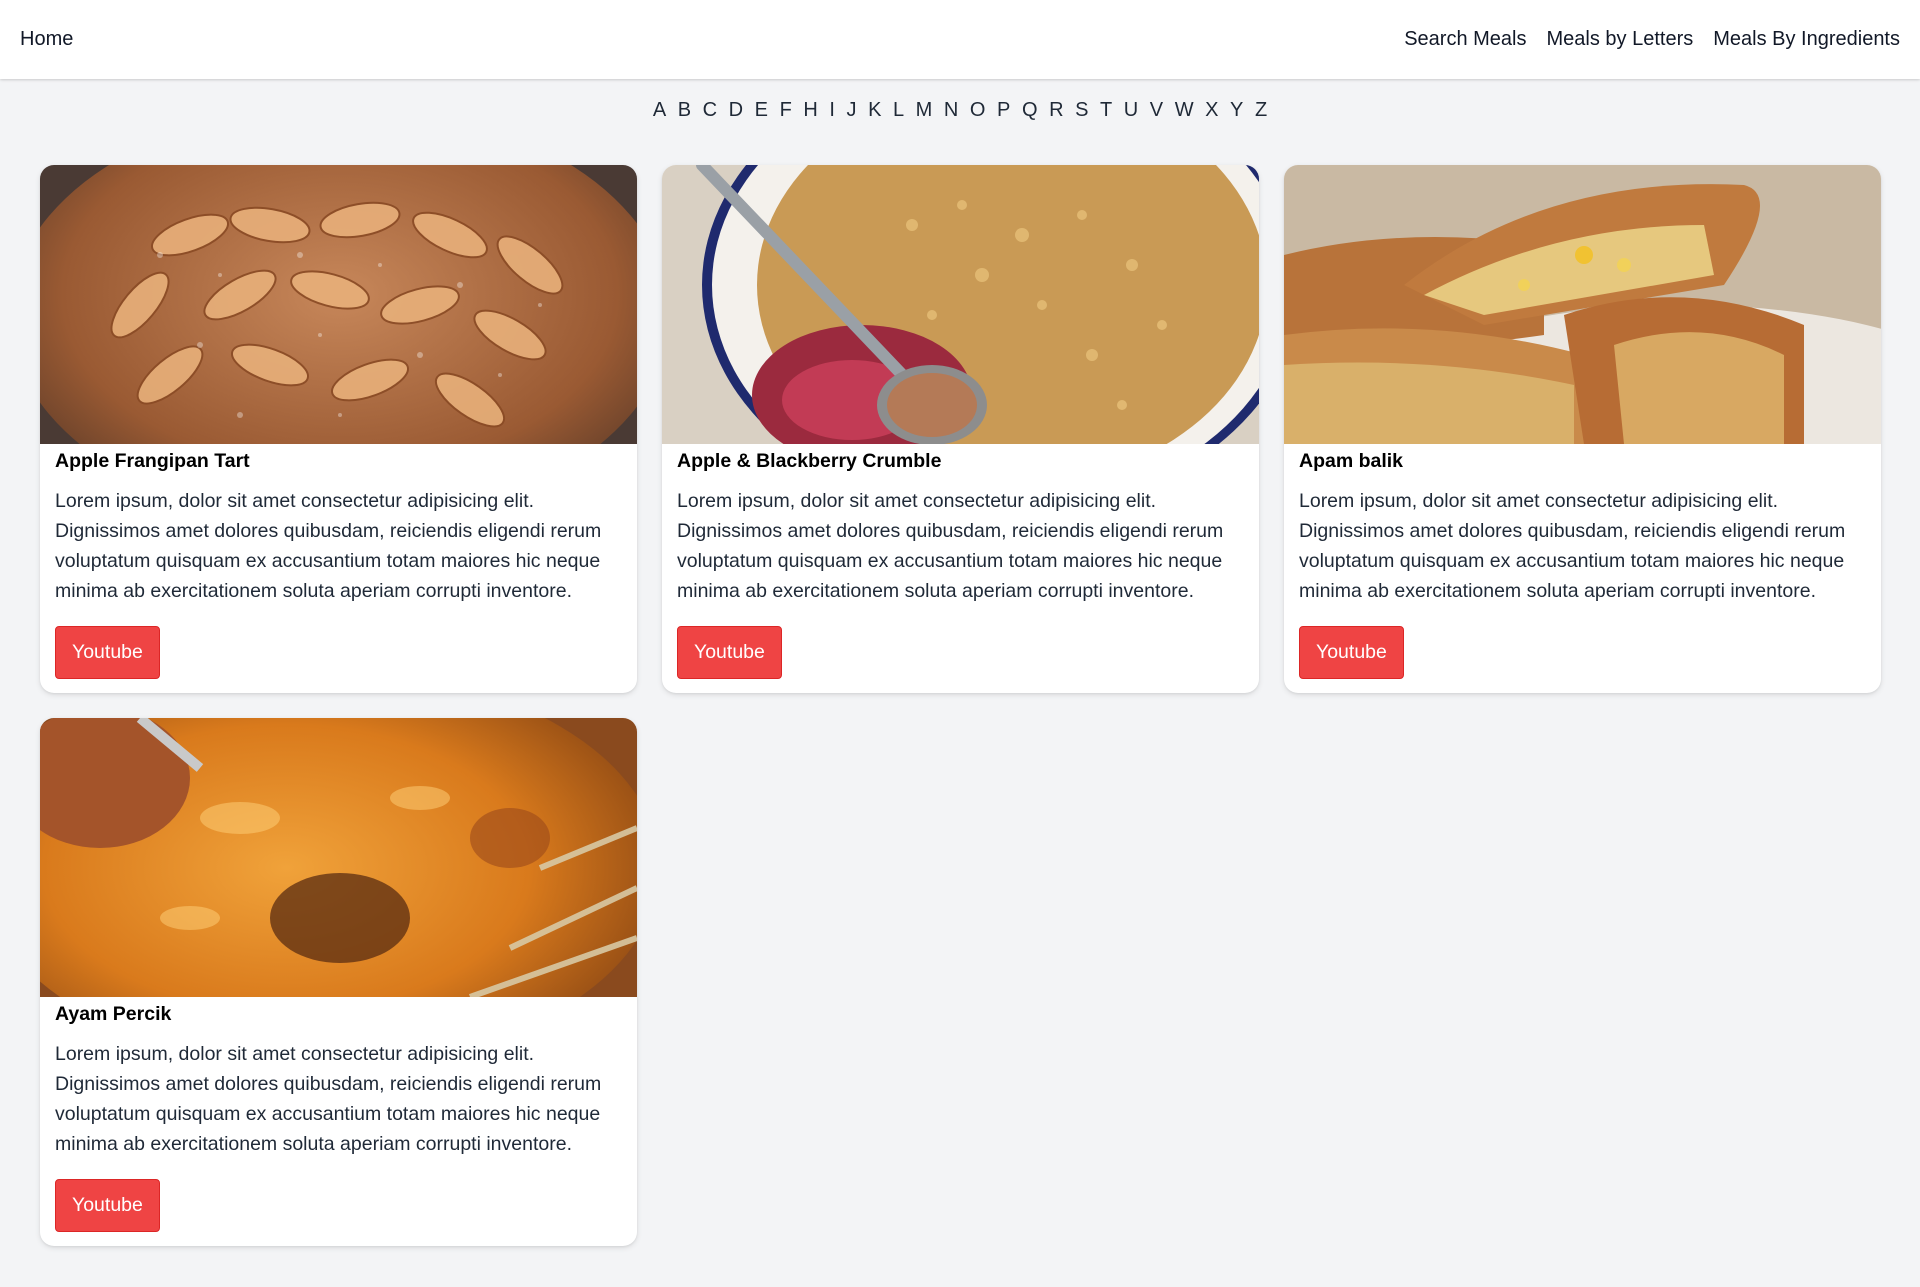  Describe the element at coordinates (924, 110) in the screenshot. I see `letter-link-m: M` at that location.